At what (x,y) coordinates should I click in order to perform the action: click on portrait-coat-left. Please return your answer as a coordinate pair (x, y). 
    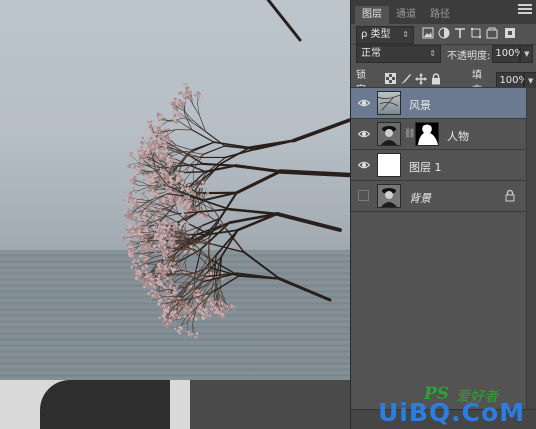
    Looking at the image, I should click on (105, 404).